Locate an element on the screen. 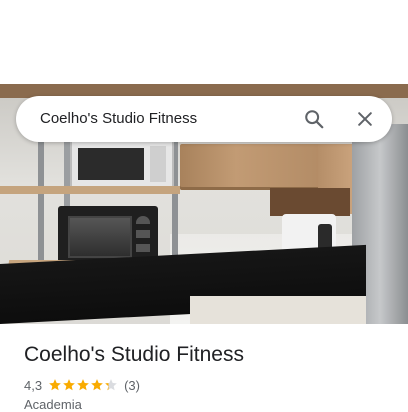  star-rating is located at coordinates (83, 385).